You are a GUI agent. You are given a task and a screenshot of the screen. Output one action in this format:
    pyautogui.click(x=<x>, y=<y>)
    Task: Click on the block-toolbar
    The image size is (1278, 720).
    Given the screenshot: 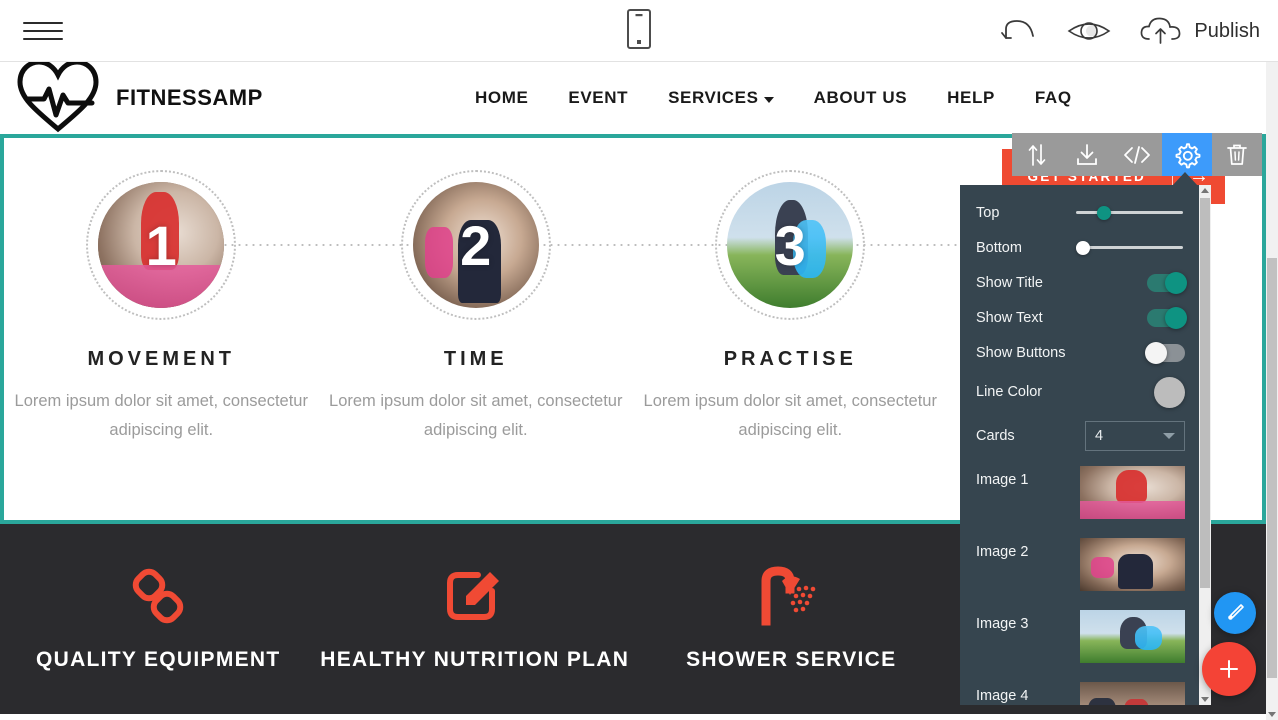 What is the action you would take?
    pyautogui.click(x=1137, y=154)
    